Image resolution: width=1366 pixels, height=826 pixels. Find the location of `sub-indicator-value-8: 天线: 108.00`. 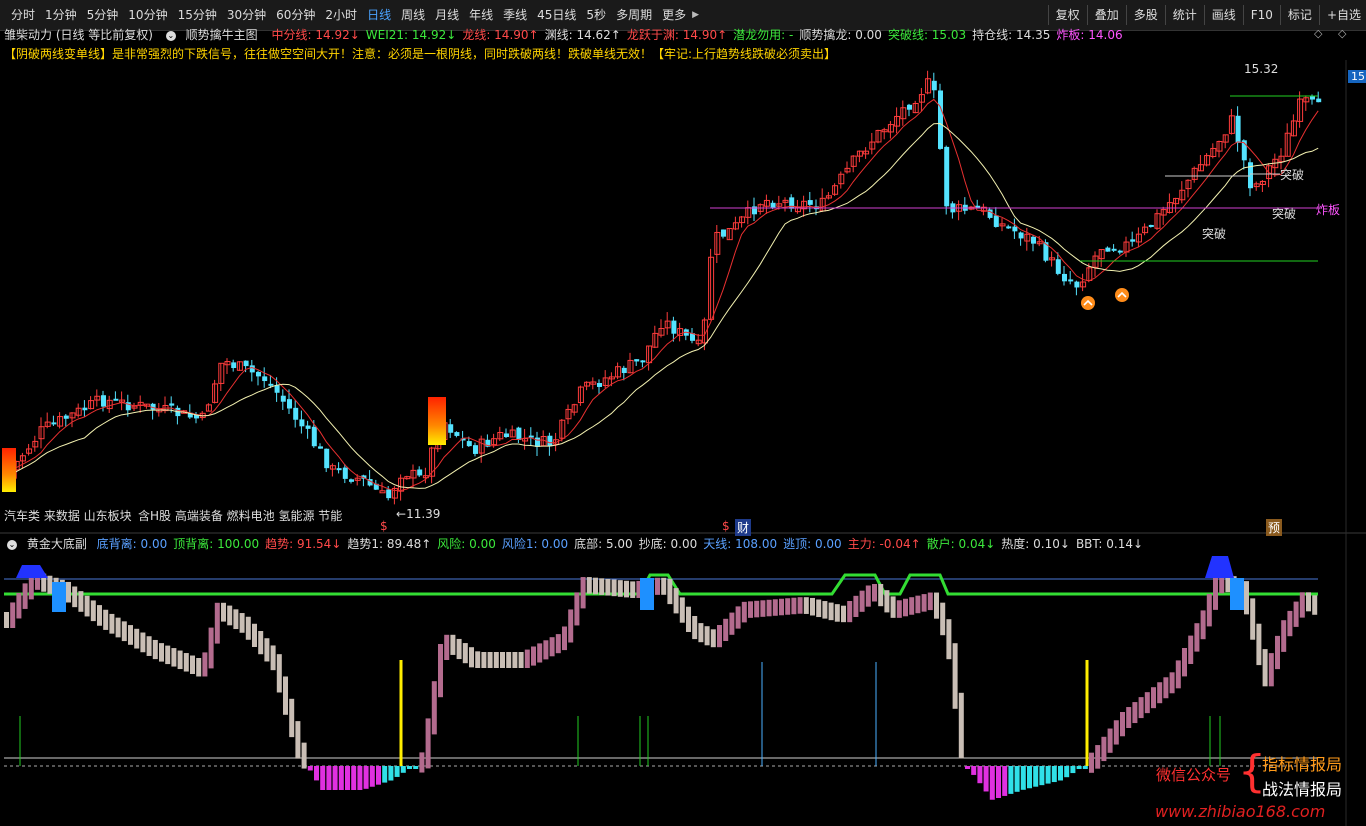

sub-indicator-value-8: 天线: 108.00 is located at coordinates (740, 544).